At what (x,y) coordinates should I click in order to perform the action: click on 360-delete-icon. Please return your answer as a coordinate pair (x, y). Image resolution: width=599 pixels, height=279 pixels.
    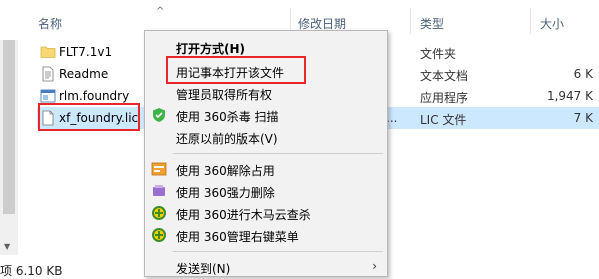
    Looking at the image, I should click on (159, 191).